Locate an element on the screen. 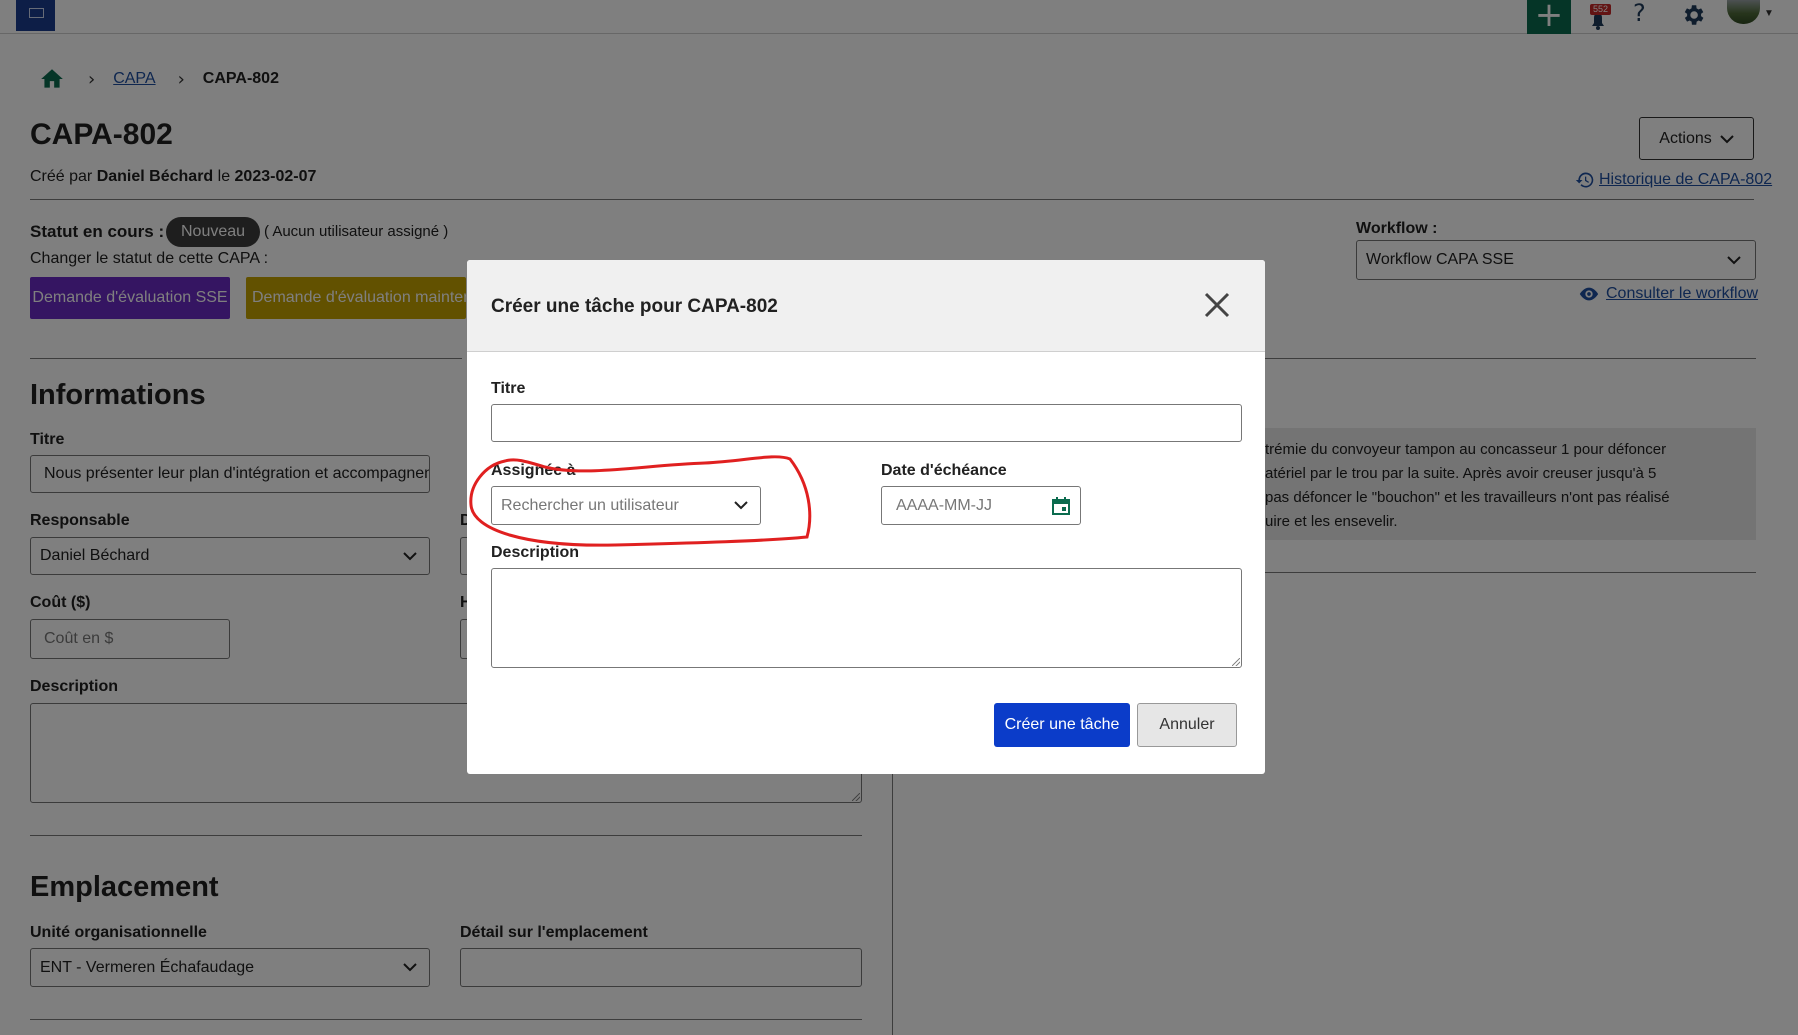  modal-title: Créer une tâche pour CAPA-802 is located at coordinates (634, 306).